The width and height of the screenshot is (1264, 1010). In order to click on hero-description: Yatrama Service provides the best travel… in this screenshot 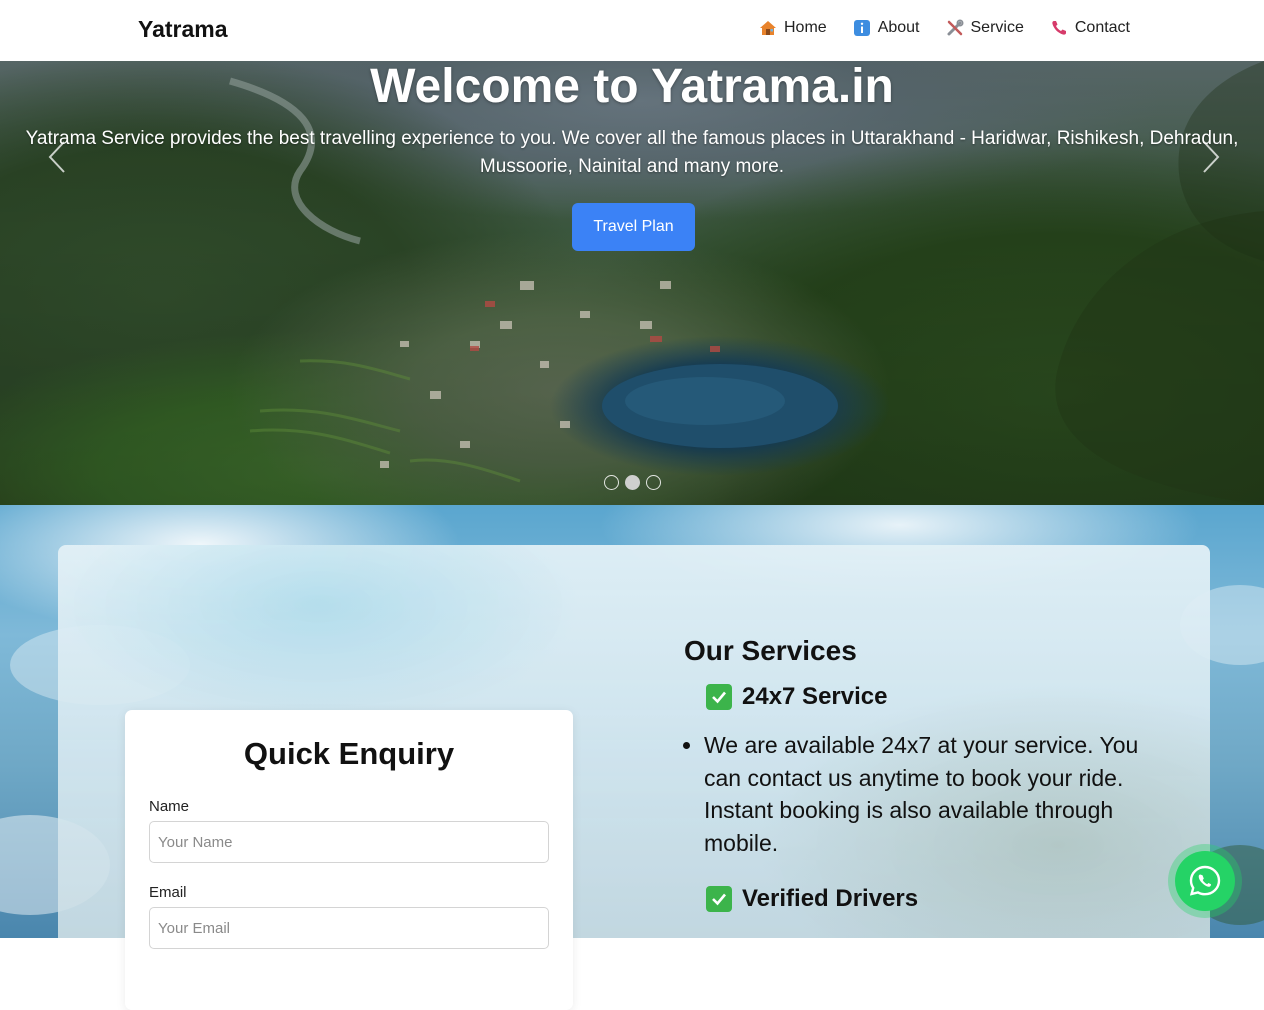, I will do `click(632, 153)`.